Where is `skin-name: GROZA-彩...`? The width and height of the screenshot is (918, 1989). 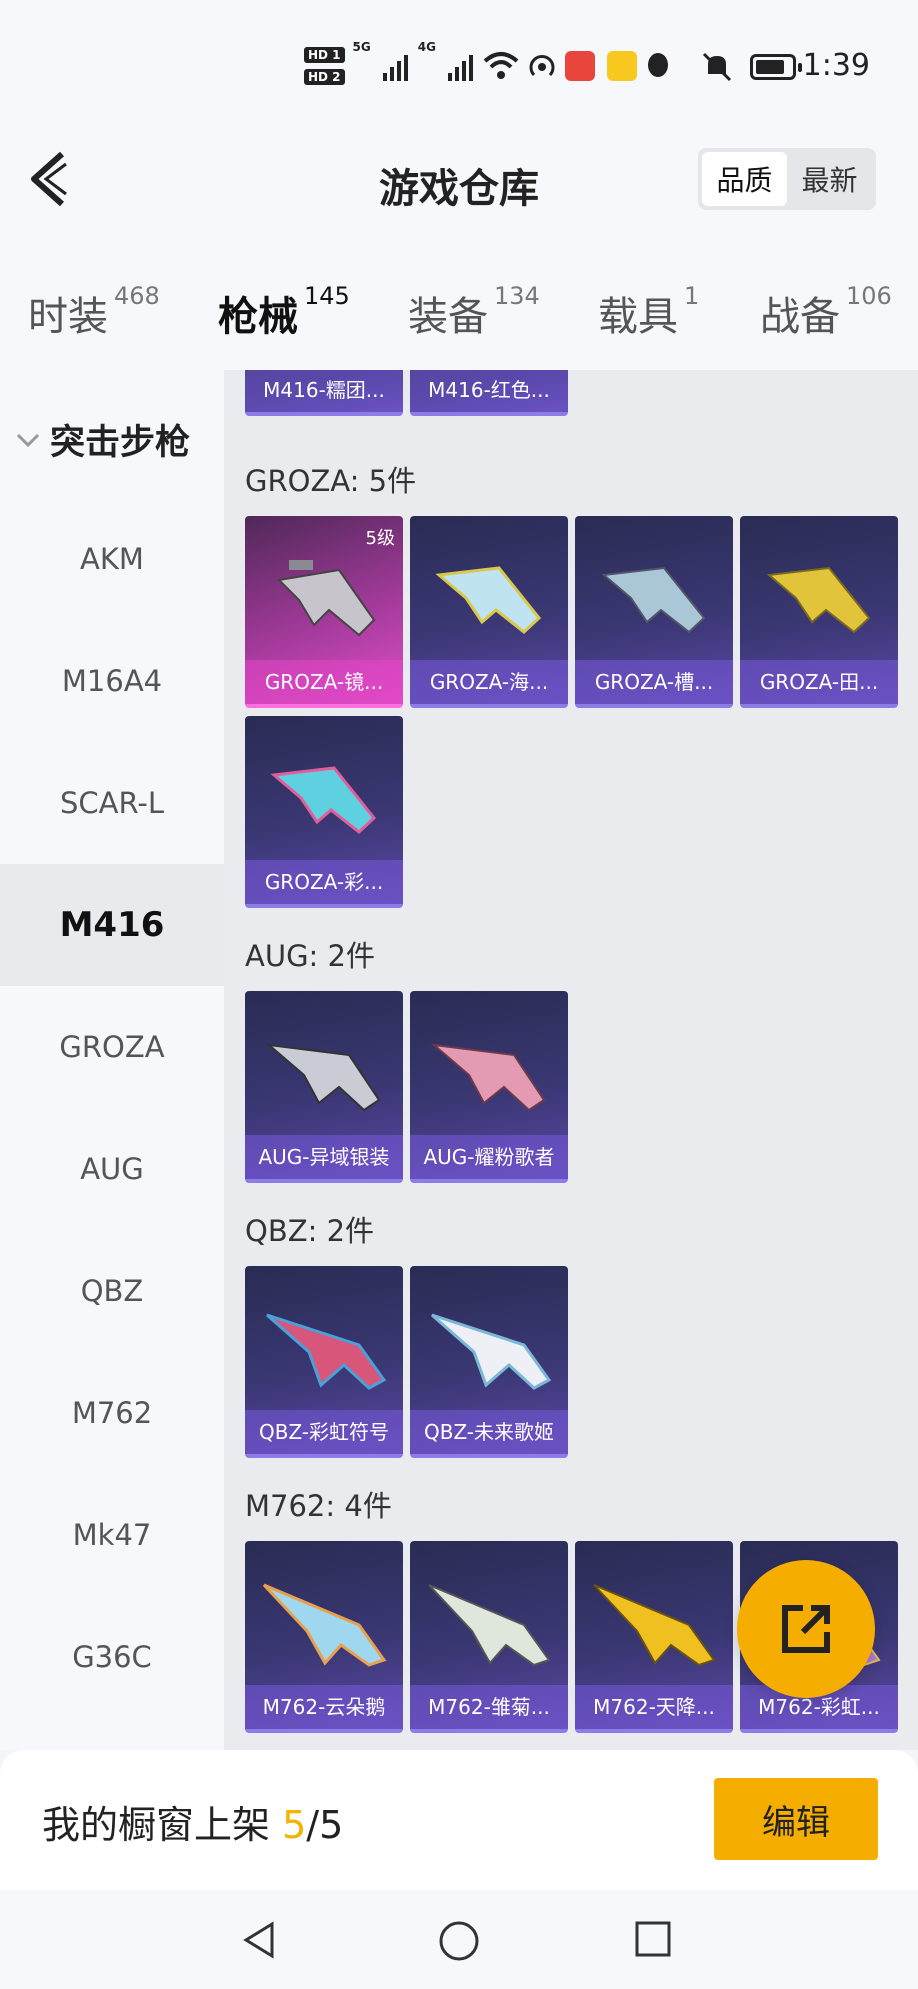 skin-name: GROZA-彩... is located at coordinates (324, 882).